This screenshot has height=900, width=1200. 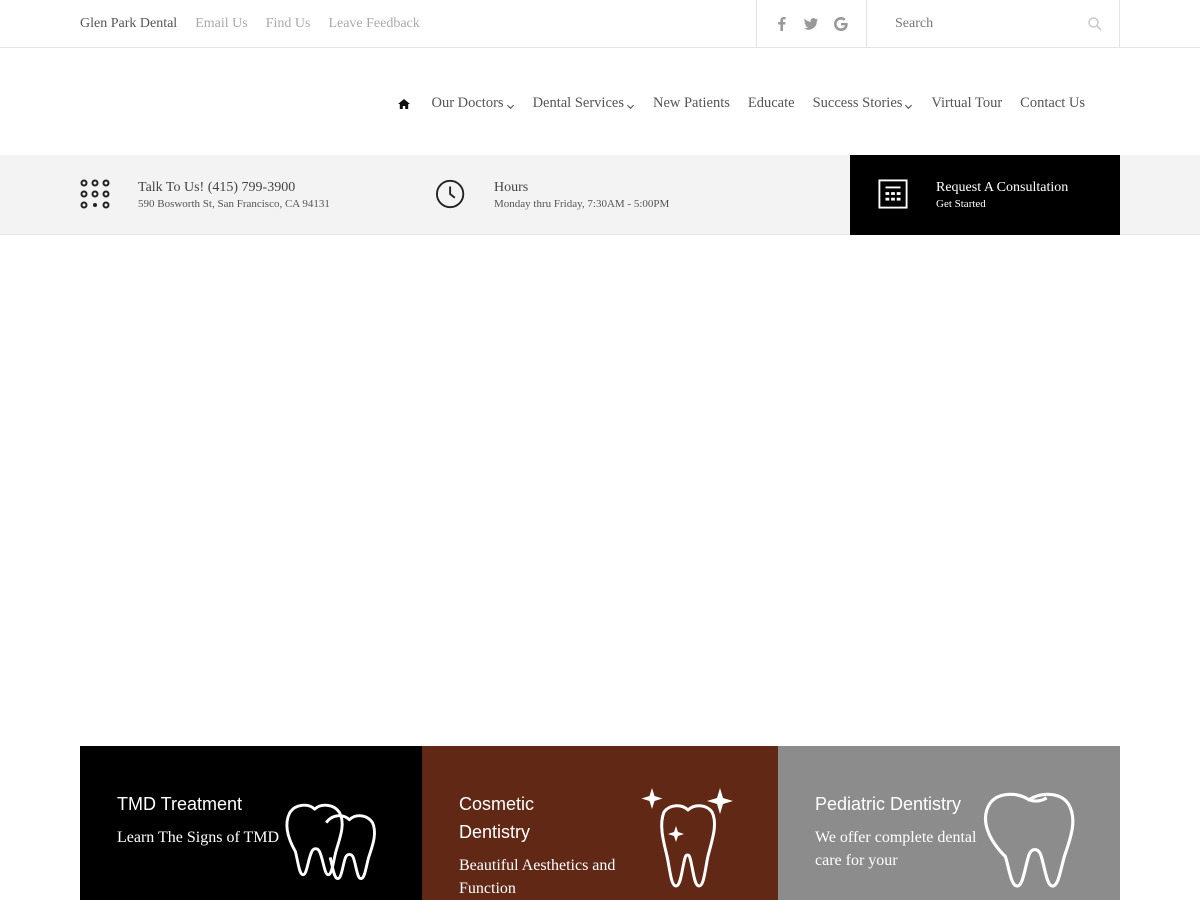 I want to click on nav-item-dental-services: Dental Services, so click(x=584, y=103).